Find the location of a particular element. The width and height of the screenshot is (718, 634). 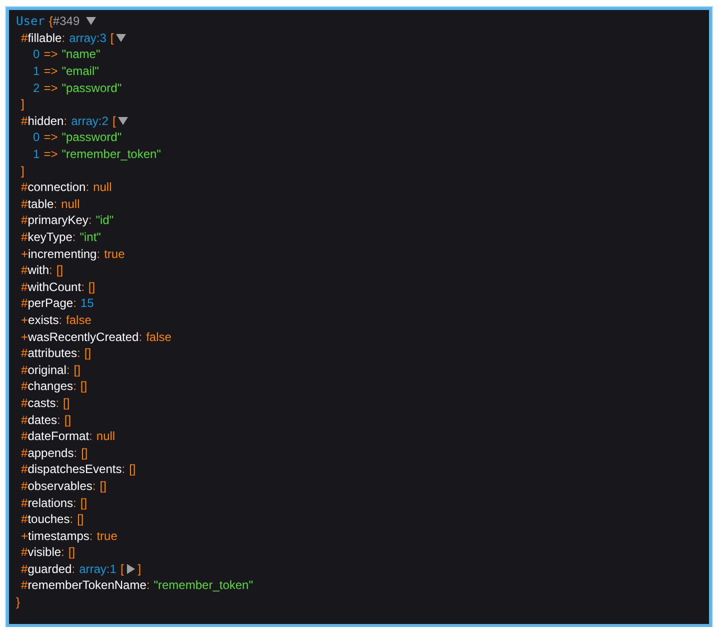

string-value: "name" is located at coordinates (81, 54).